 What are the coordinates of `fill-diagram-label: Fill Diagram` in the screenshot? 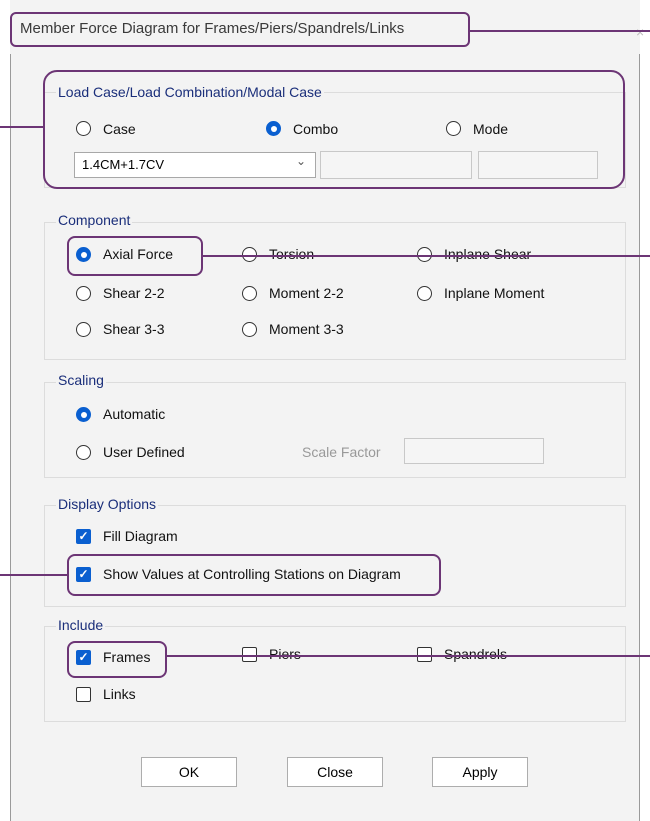 It's located at (140, 536).